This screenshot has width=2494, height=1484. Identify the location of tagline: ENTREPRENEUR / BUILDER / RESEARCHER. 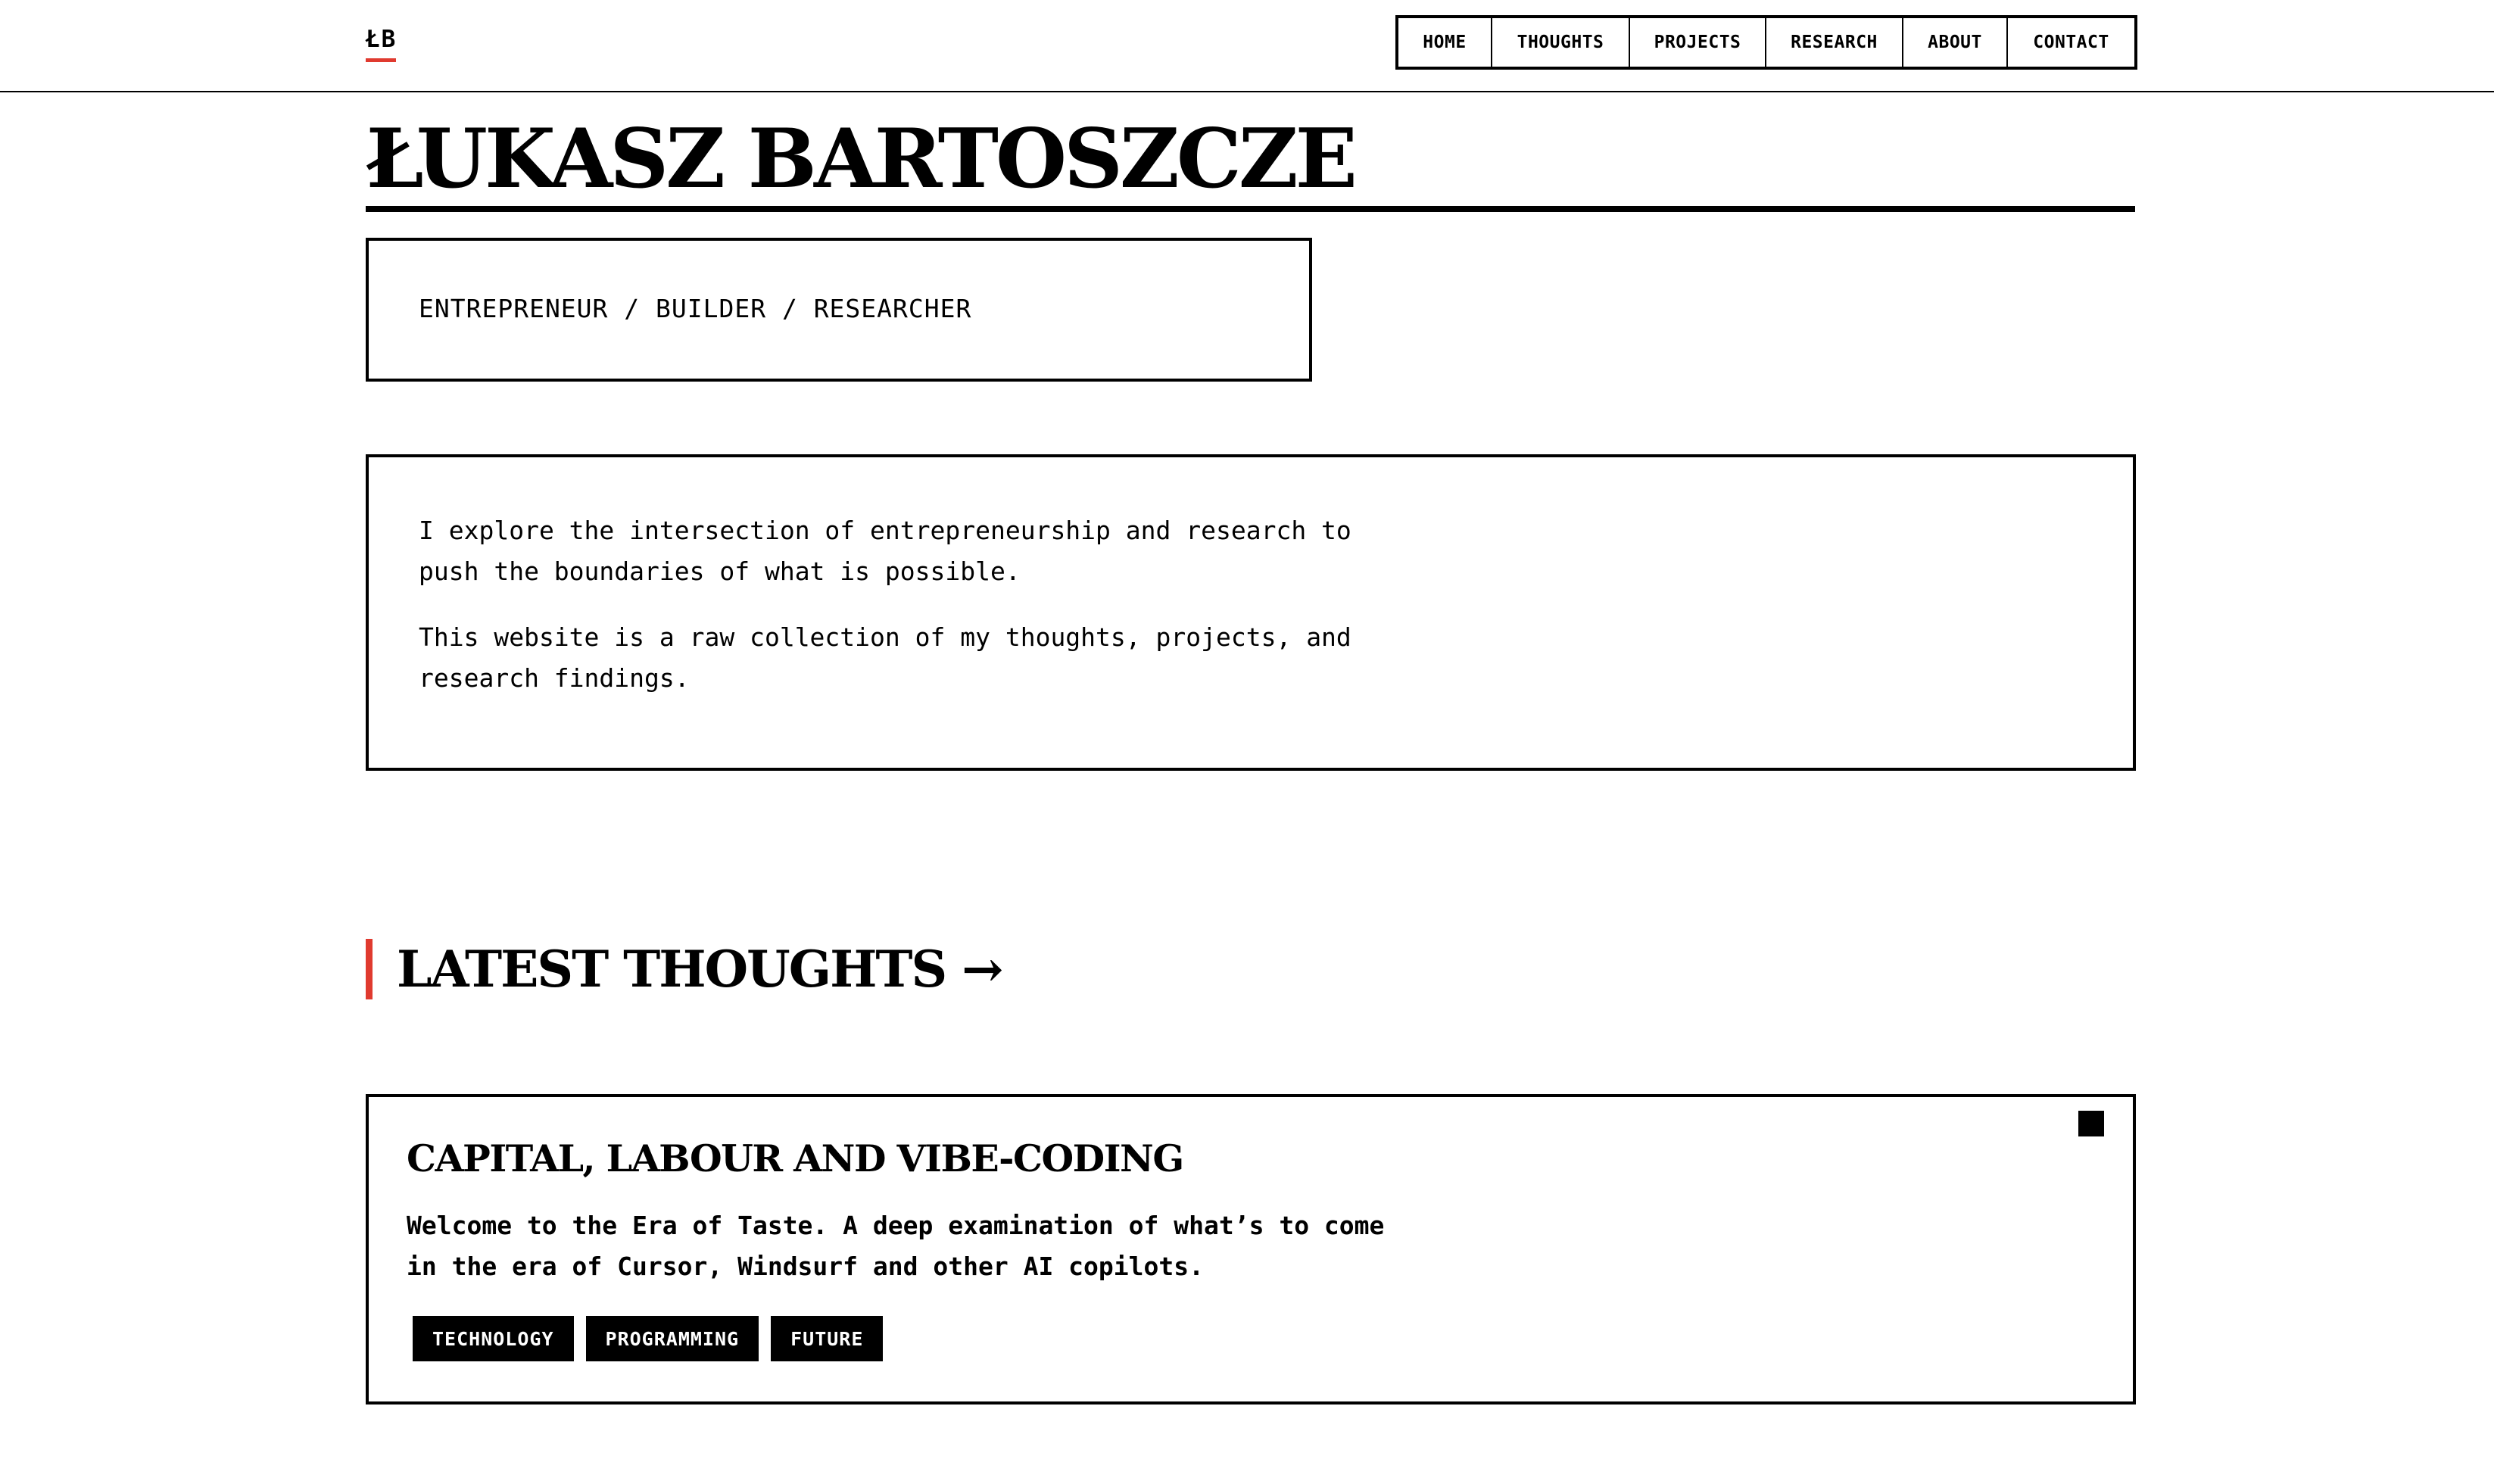
(695, 308).